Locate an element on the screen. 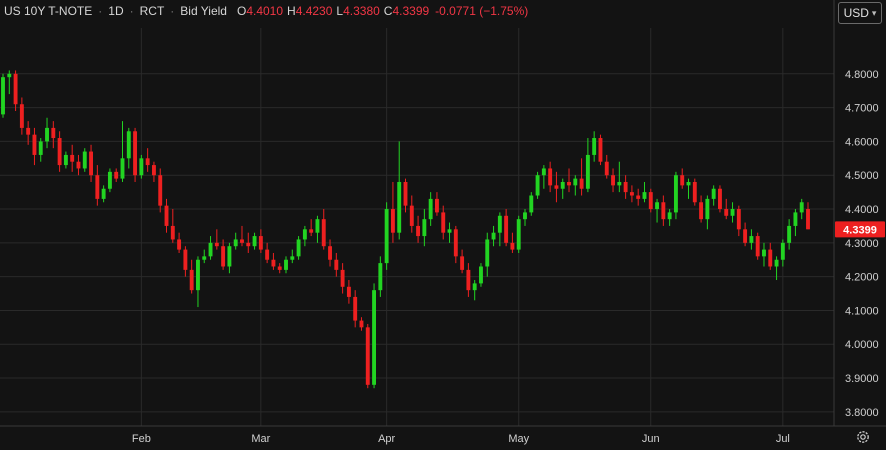  currency-selector: USD ▾ is located at coordinates (860, 13).